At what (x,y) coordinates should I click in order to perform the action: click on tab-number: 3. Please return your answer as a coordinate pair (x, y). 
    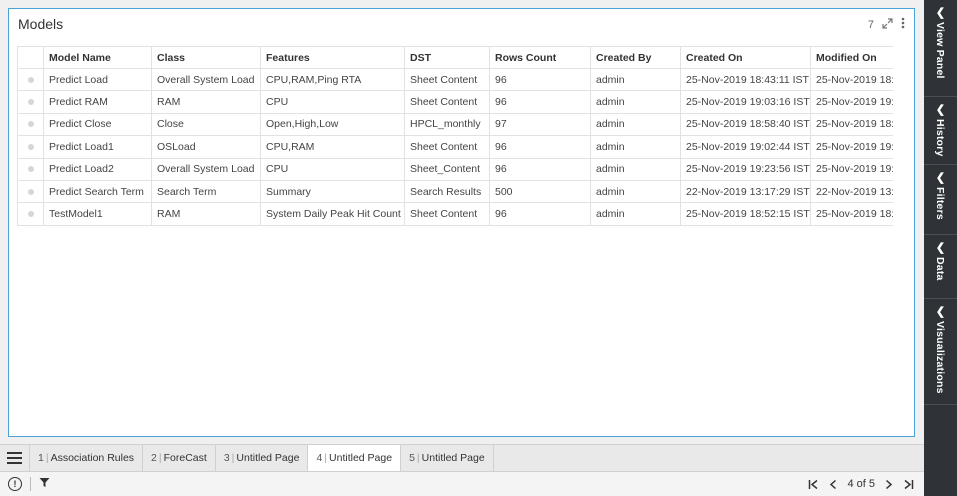
    Looking at the image, I should click on (226, 458).